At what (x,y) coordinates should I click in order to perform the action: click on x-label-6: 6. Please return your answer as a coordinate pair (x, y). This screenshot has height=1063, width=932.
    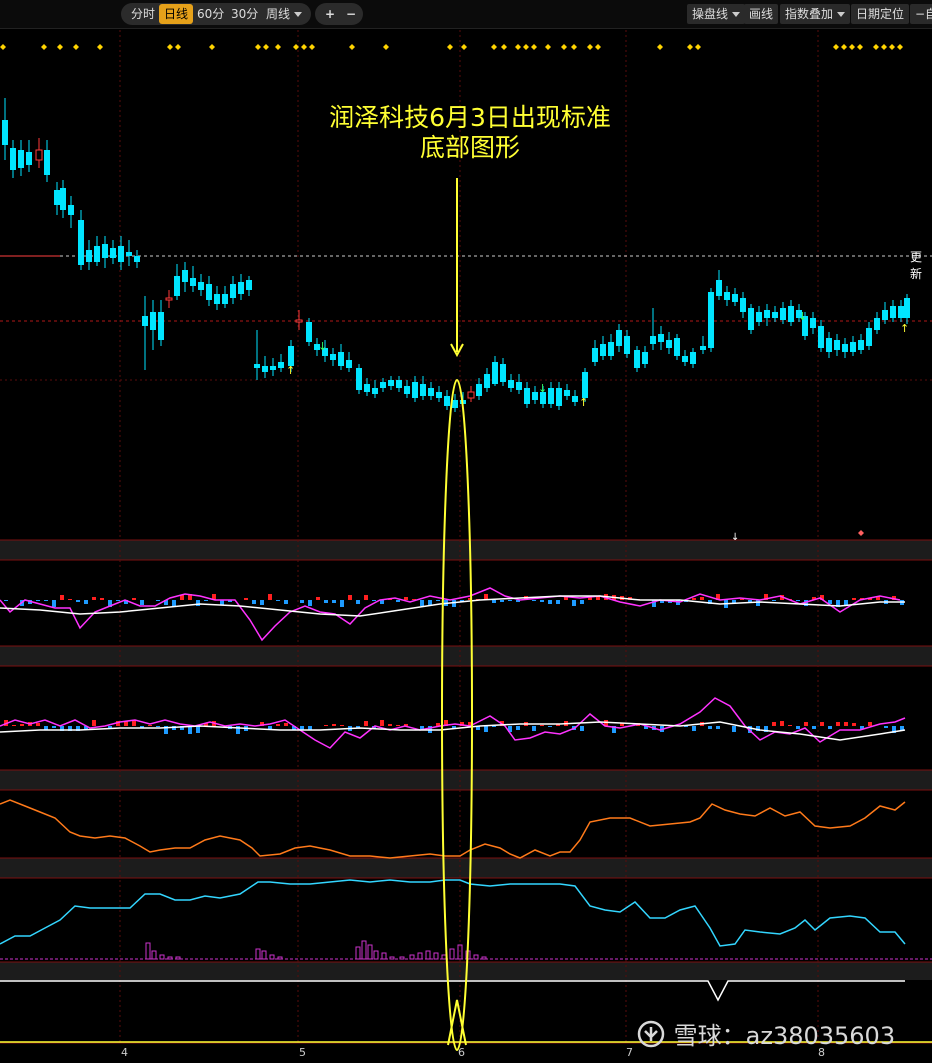
    Looking at the image, I should click on (461, 1052).